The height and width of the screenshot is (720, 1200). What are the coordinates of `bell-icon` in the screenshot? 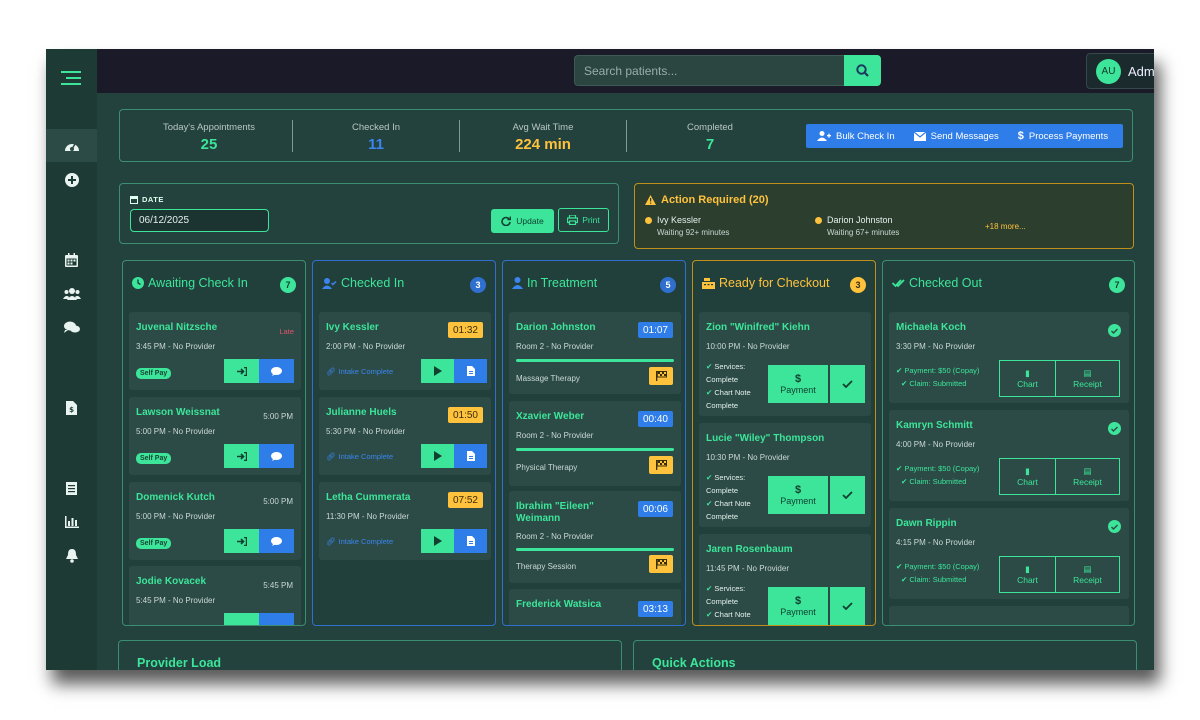 It's located at (71, 555).